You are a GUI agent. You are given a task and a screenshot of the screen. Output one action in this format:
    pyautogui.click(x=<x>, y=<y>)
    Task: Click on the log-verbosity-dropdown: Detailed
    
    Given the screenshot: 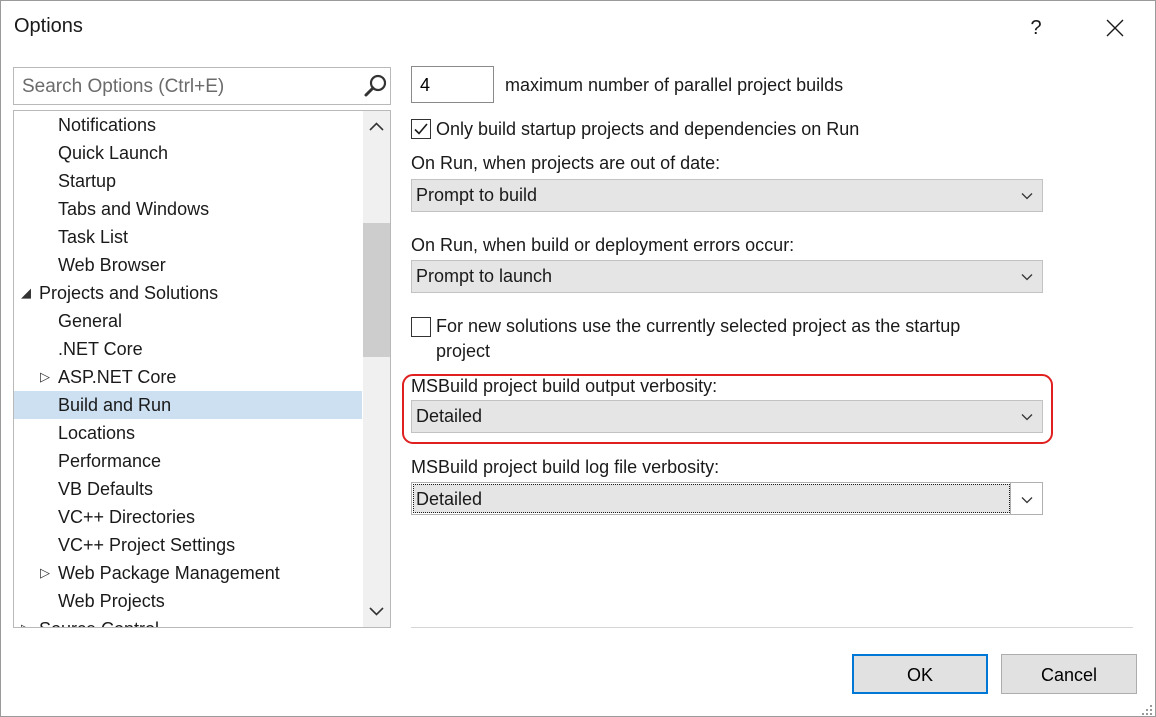 What is the action you would take?
    pyautogui.click(x=727, y=498)
    